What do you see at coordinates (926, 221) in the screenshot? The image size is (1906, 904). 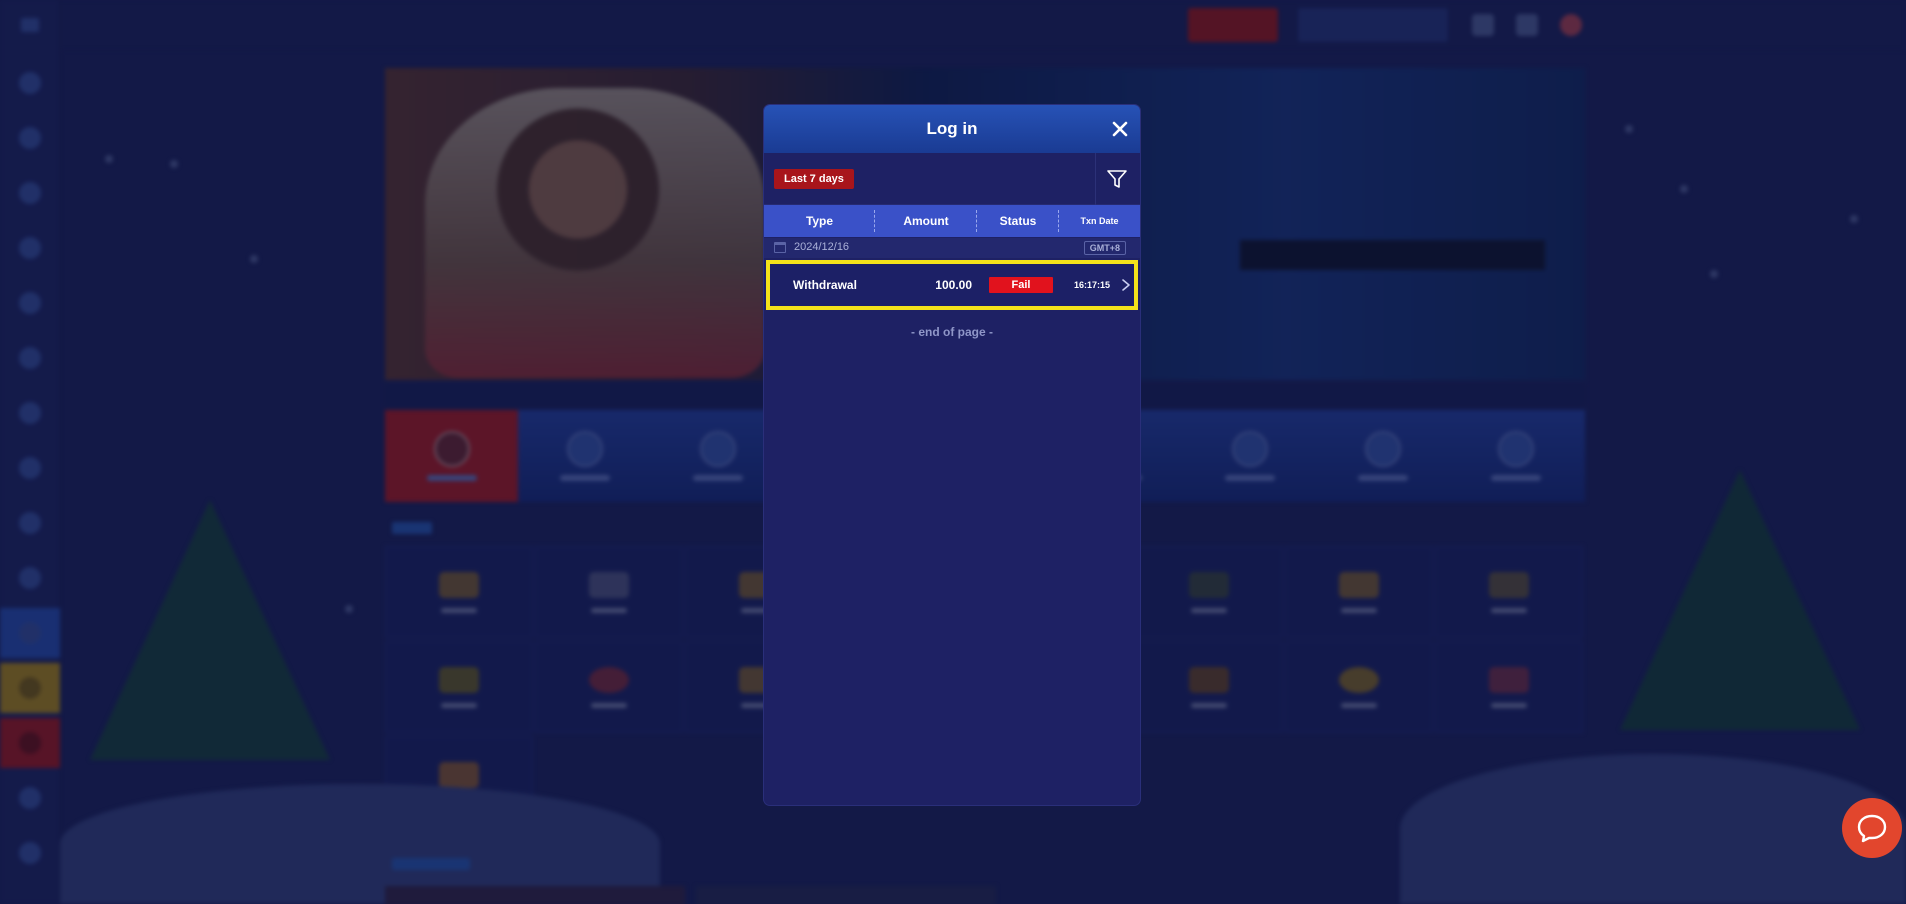 I see `column-header-amount: Amount` at bounding box center [926, 221].